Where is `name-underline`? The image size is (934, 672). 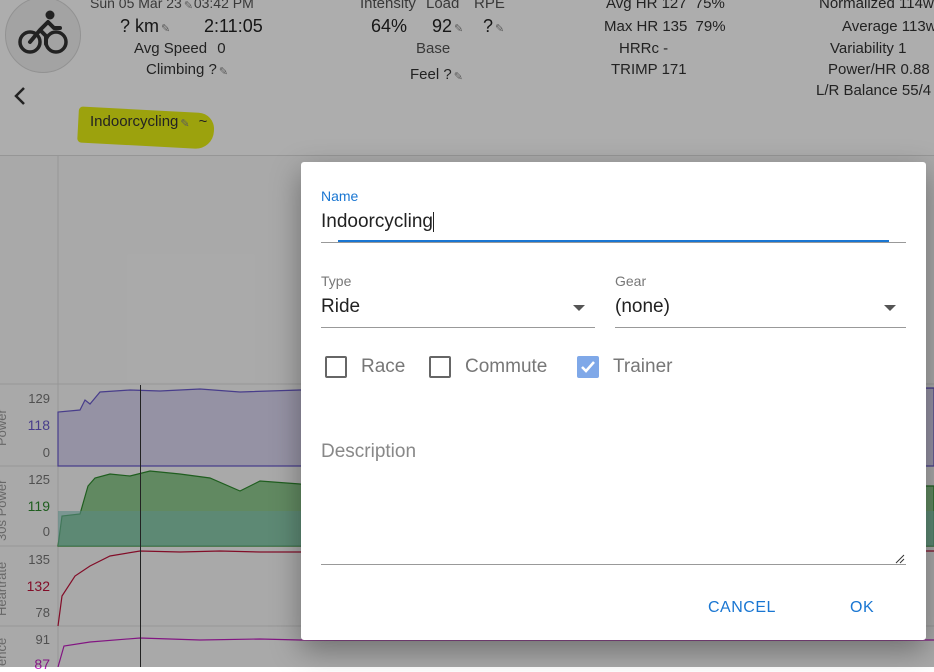
name-underline is located at coordinates (613, 242).